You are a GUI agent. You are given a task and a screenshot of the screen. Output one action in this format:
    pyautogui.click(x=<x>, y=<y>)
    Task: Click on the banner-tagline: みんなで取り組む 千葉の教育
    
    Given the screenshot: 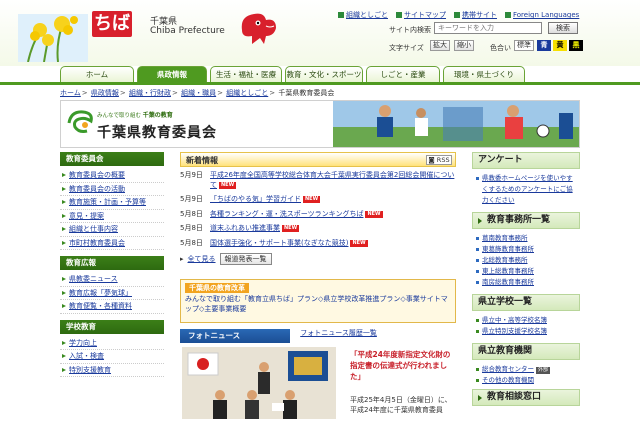 What is the action you would take?
    pyautogui.click(x=135, y=115)
    